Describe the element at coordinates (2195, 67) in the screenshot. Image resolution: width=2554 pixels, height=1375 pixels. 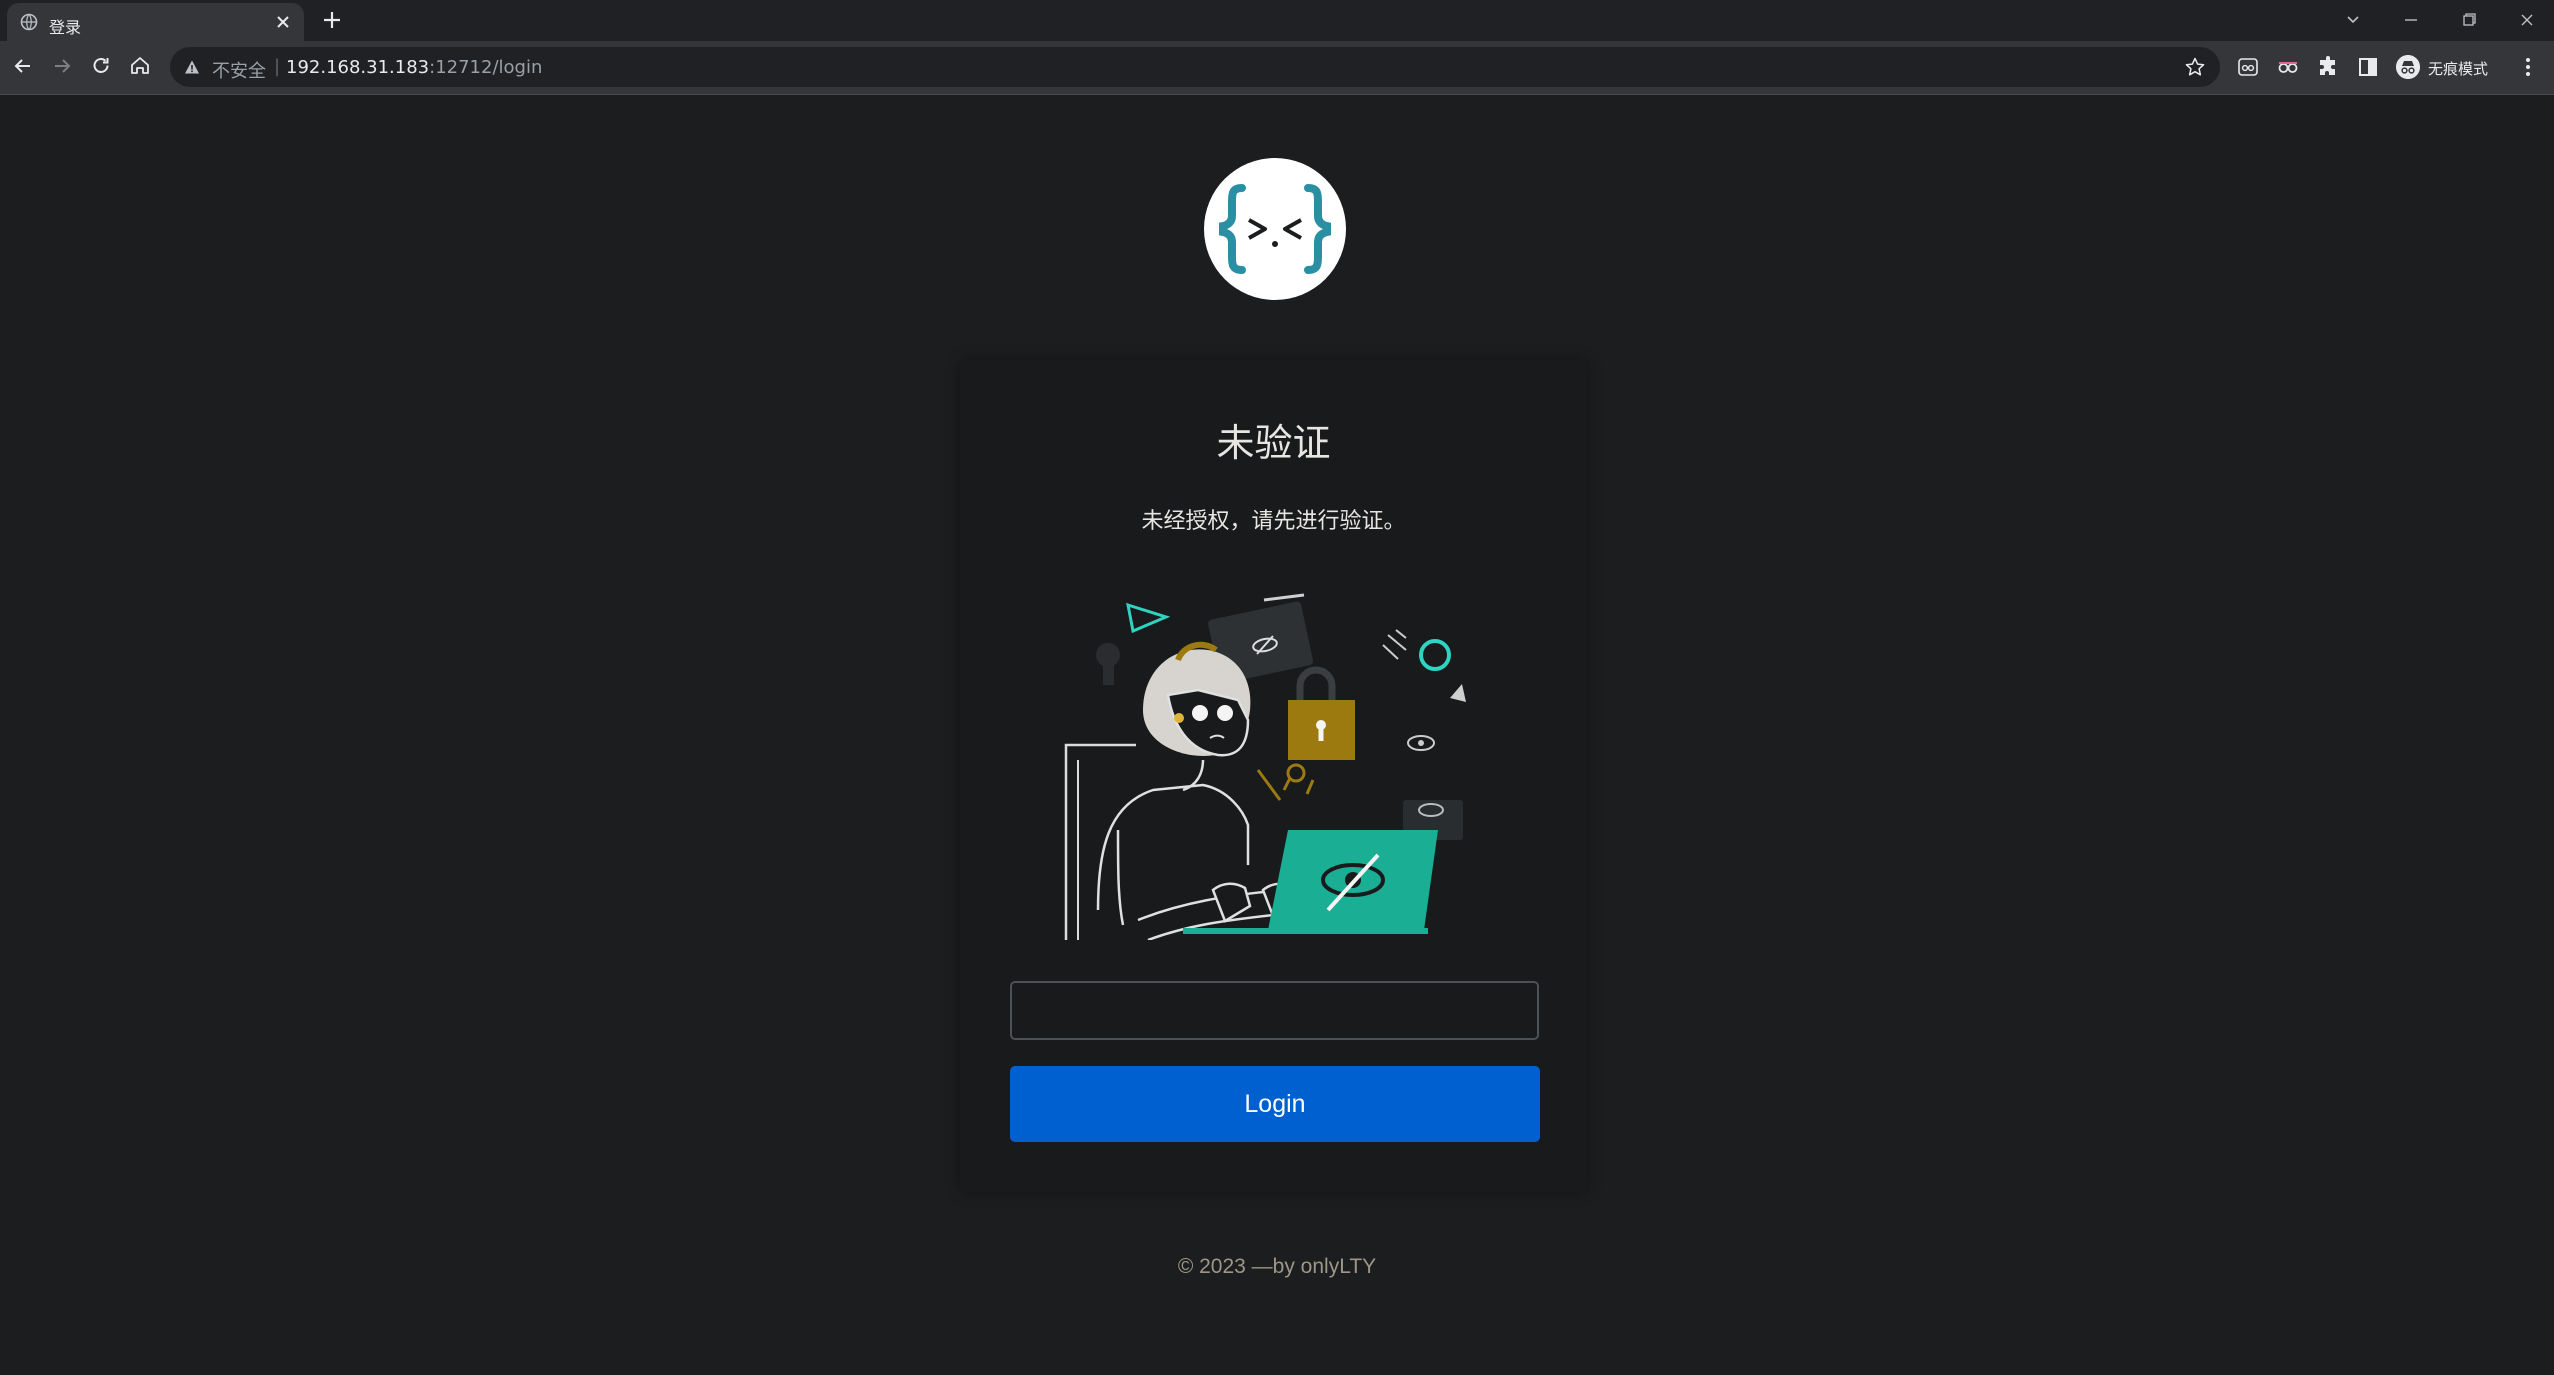
I see `star-icon` at that location.